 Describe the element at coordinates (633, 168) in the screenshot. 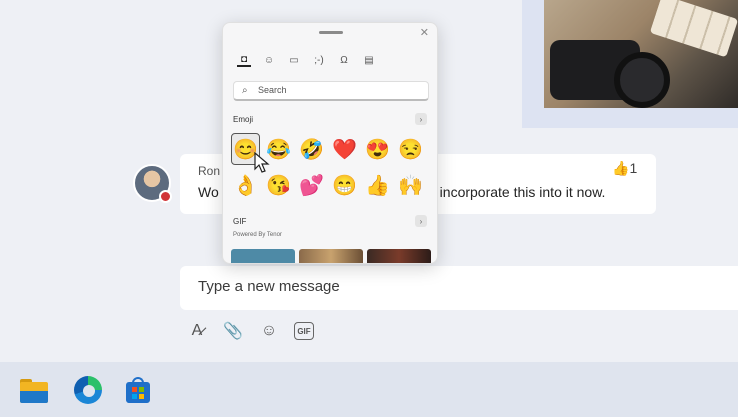

I see `reaction-count: 1` at that location.